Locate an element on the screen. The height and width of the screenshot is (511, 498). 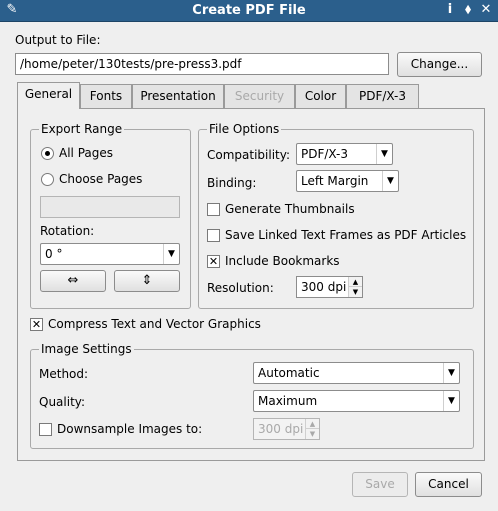
rotation-label: Rotation: is located at coordinates (67, 231).